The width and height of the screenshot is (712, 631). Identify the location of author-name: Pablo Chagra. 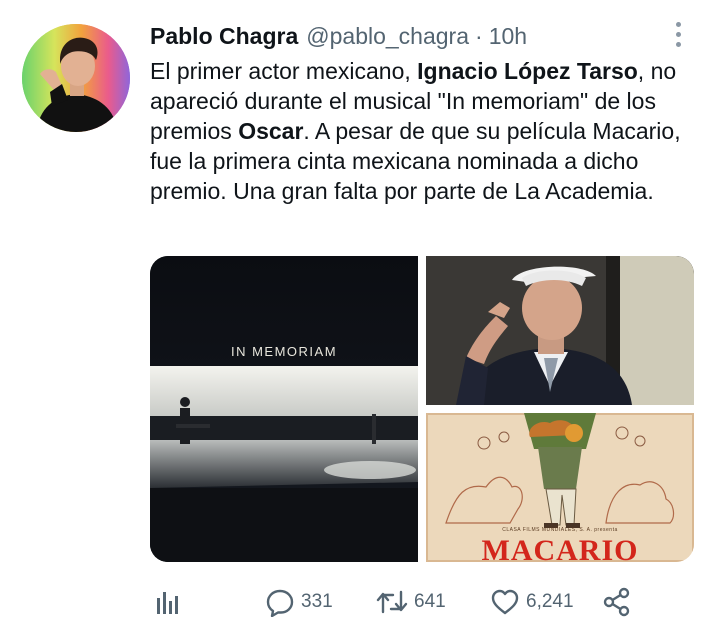
(224, 36).